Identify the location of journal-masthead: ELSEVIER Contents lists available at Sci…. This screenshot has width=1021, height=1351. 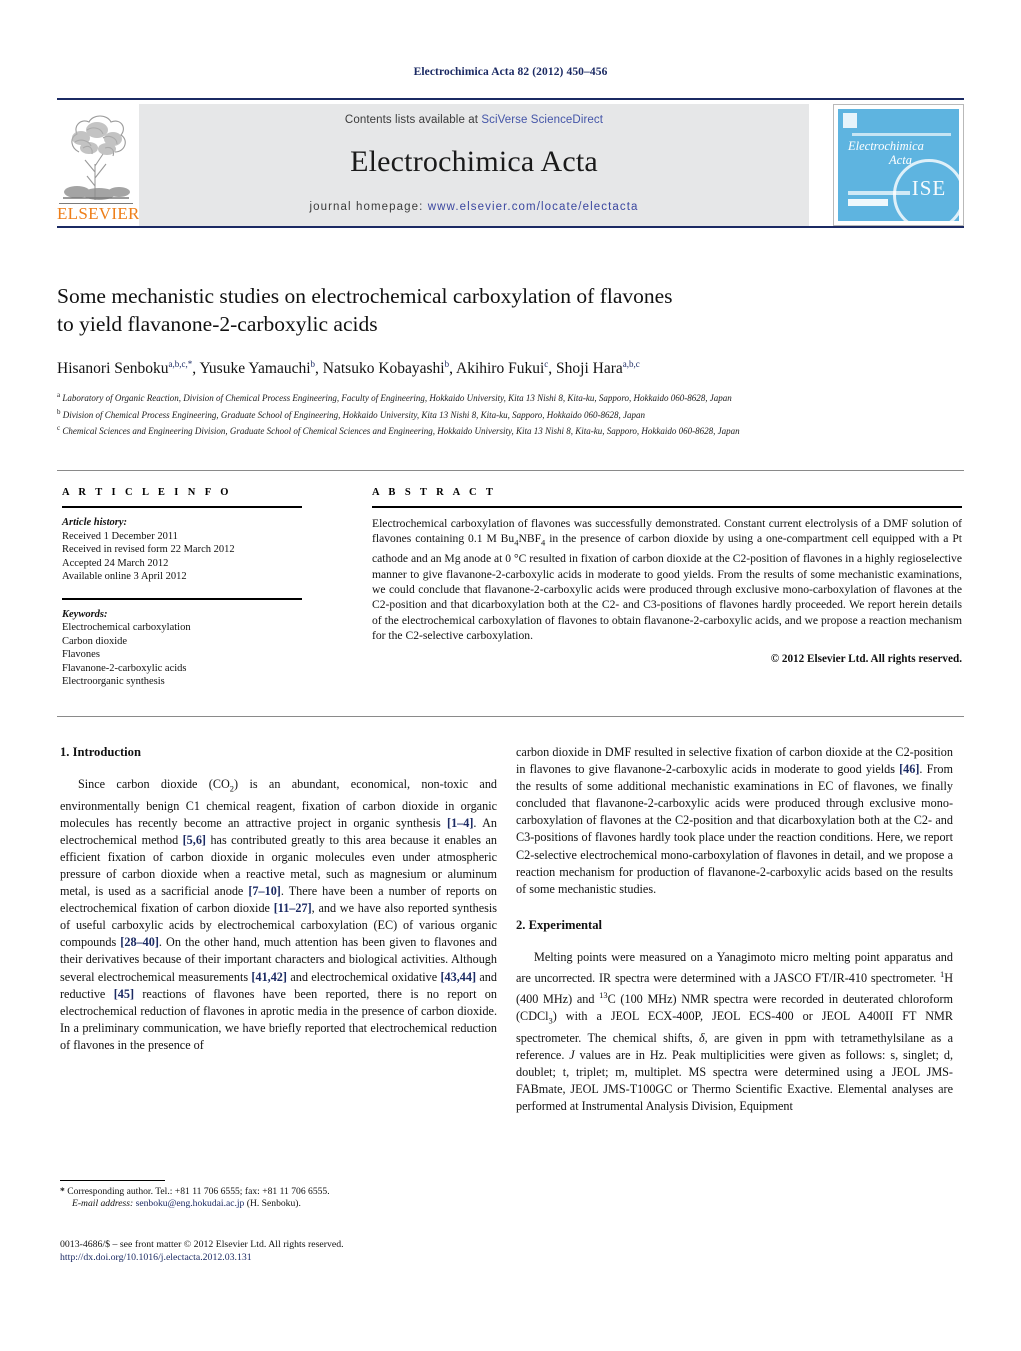
(510, 165).